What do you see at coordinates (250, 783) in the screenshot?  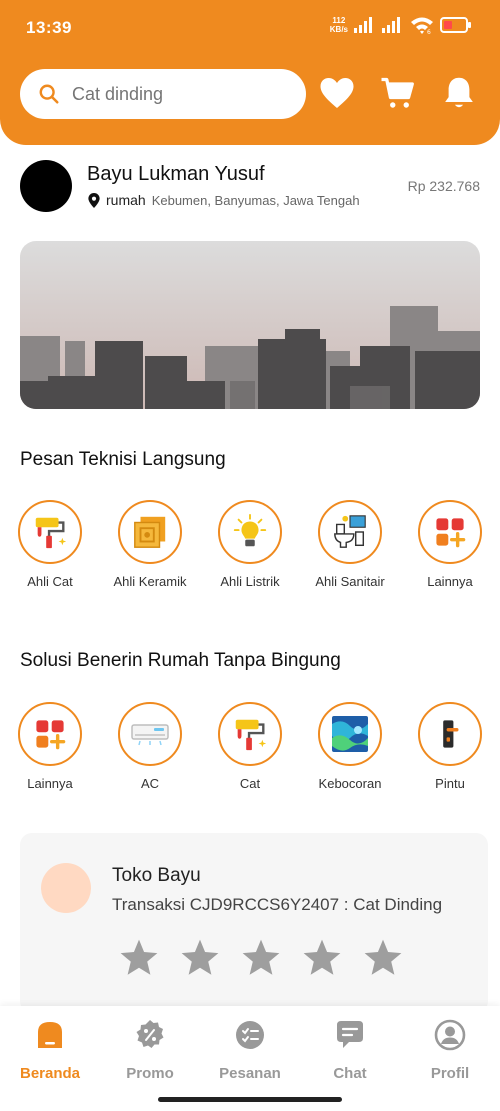 I see `category-label: Cat` at bounding box center [250, 783].